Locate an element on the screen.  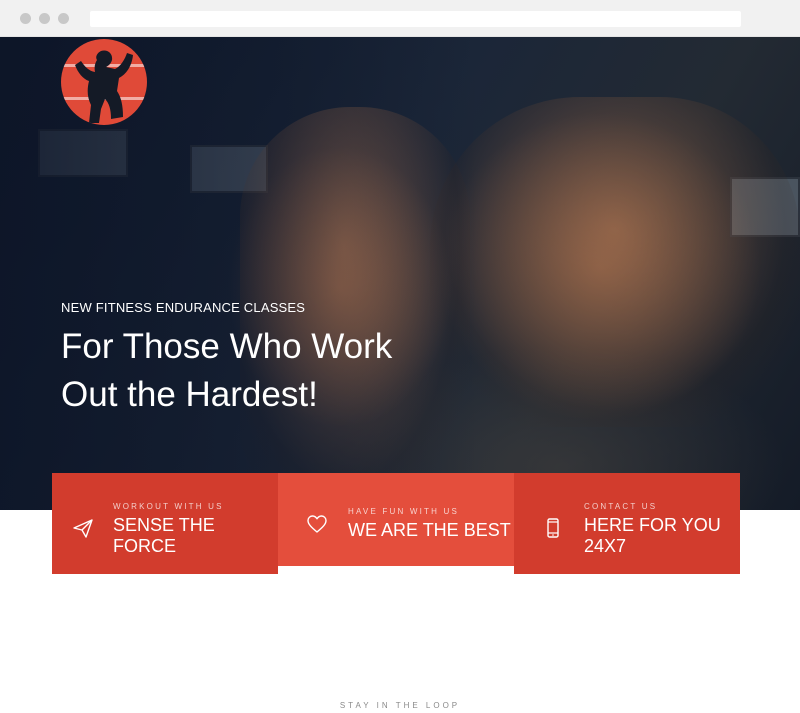
feature-kicker: CONTACT US is located at coordinates (621, 506).